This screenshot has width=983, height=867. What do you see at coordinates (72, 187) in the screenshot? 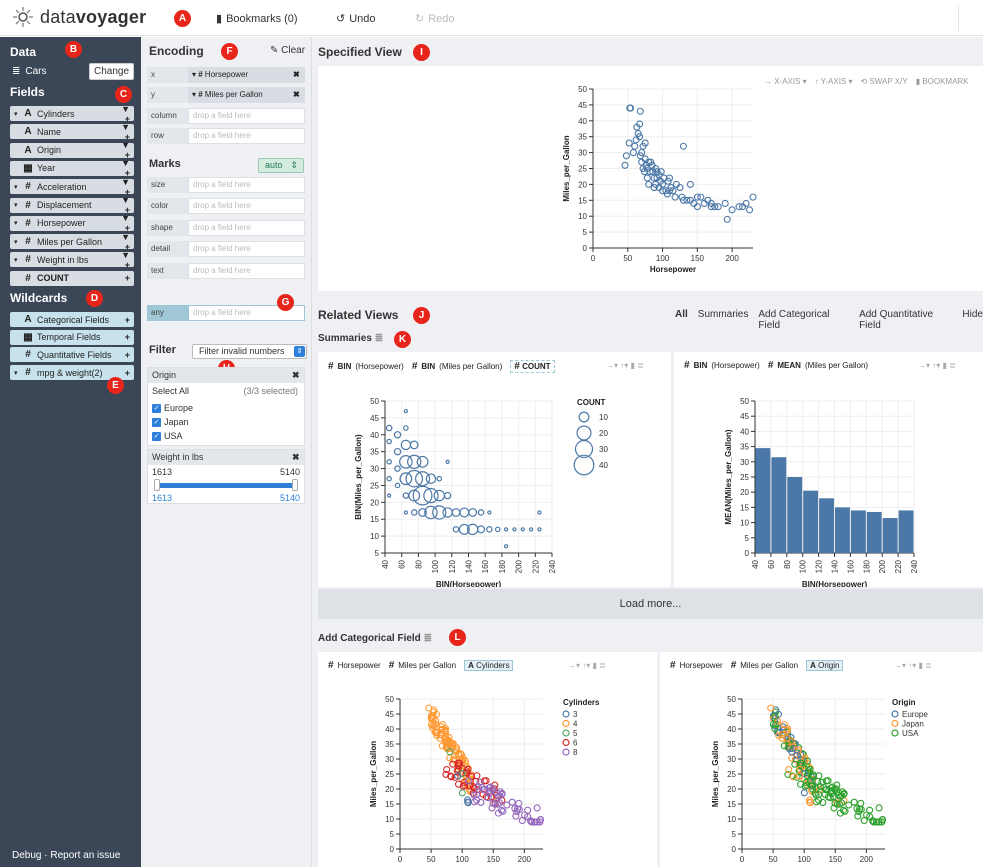
I see `field-item-4: ▾ # Acceleration ▼ +` at bounding box center [72, 187].